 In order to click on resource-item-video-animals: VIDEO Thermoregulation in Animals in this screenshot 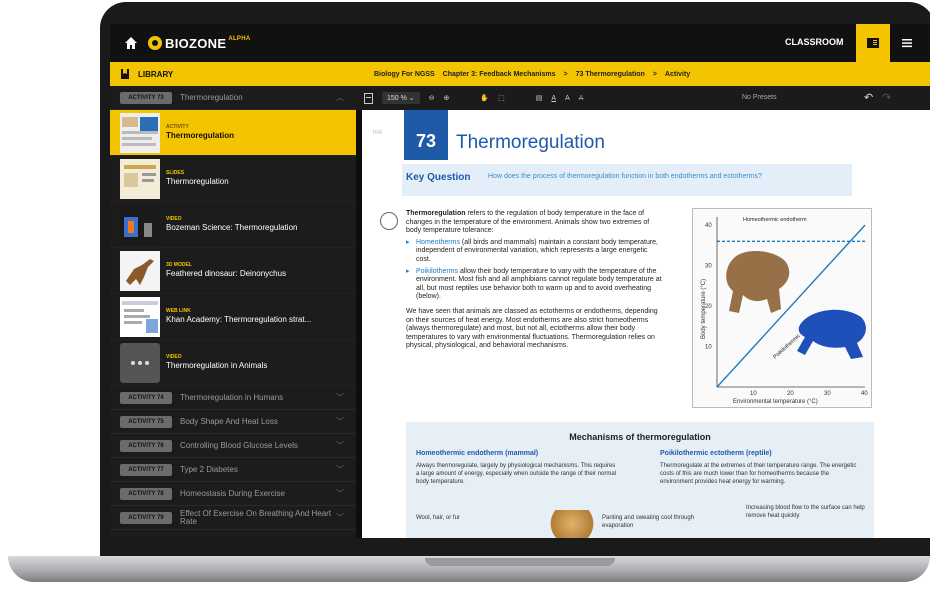, I will do `click(233, 363)`.